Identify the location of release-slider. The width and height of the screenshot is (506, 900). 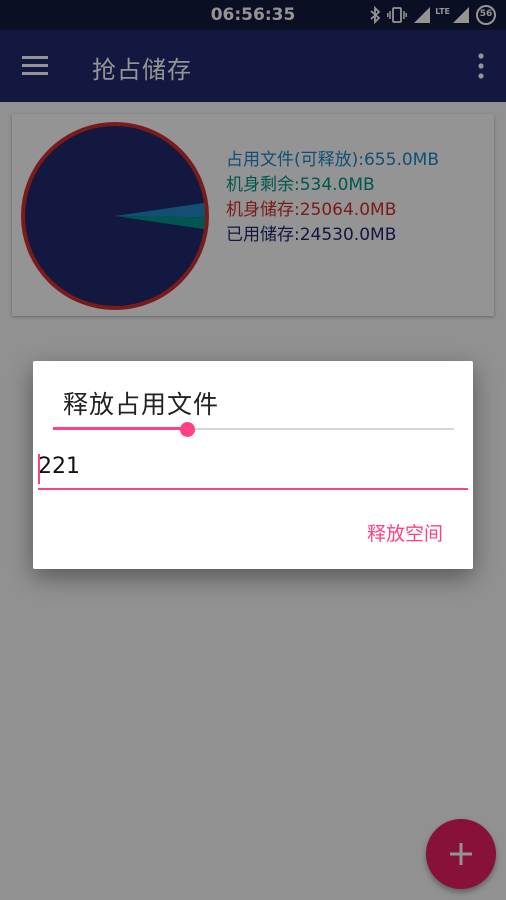
(253, 429).